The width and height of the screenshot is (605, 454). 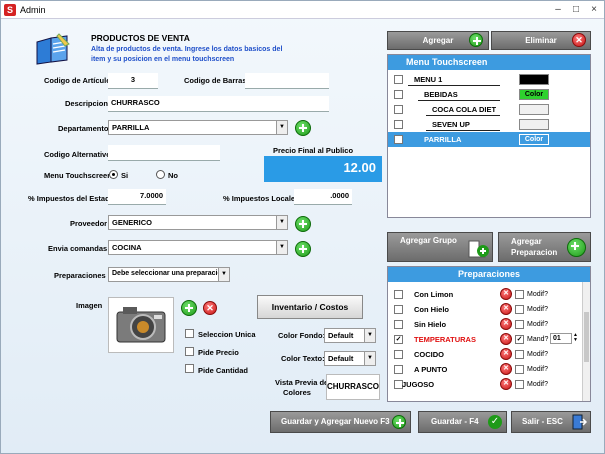 What do you see at coordinates (438, 40) in the screenshot?
I see `agregar-label: Agregar` at bounding box center [438, 40].